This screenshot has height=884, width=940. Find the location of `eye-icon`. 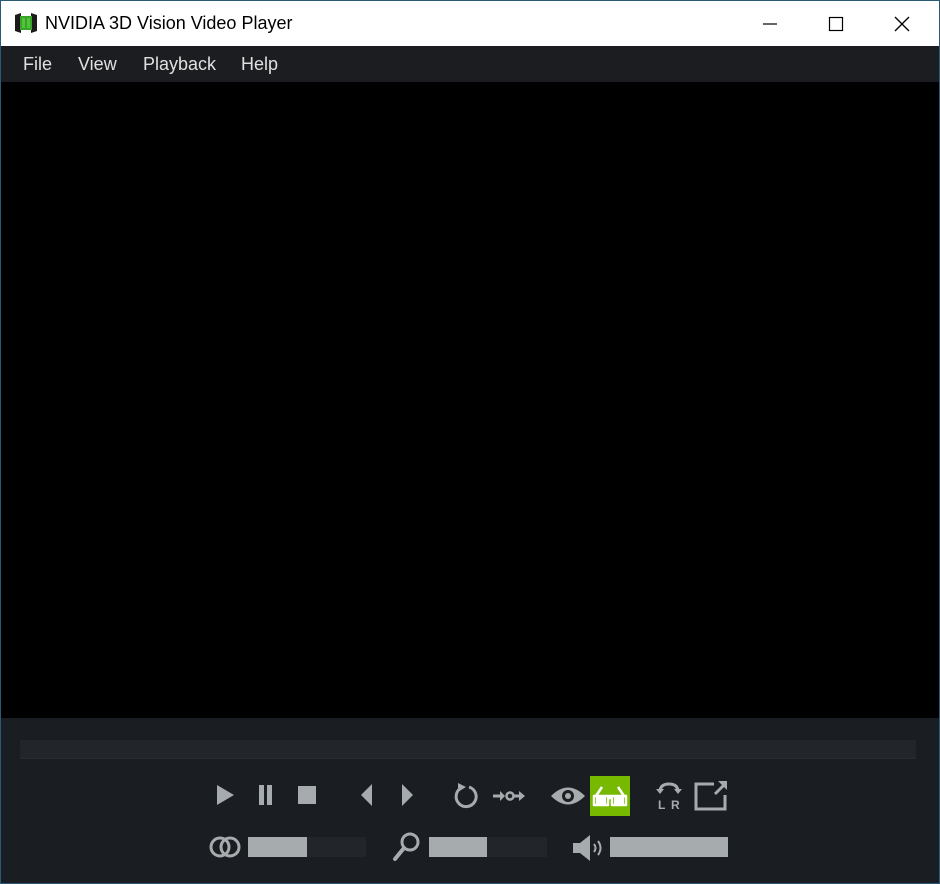

eye-icon is located at coordinates (568, 796).